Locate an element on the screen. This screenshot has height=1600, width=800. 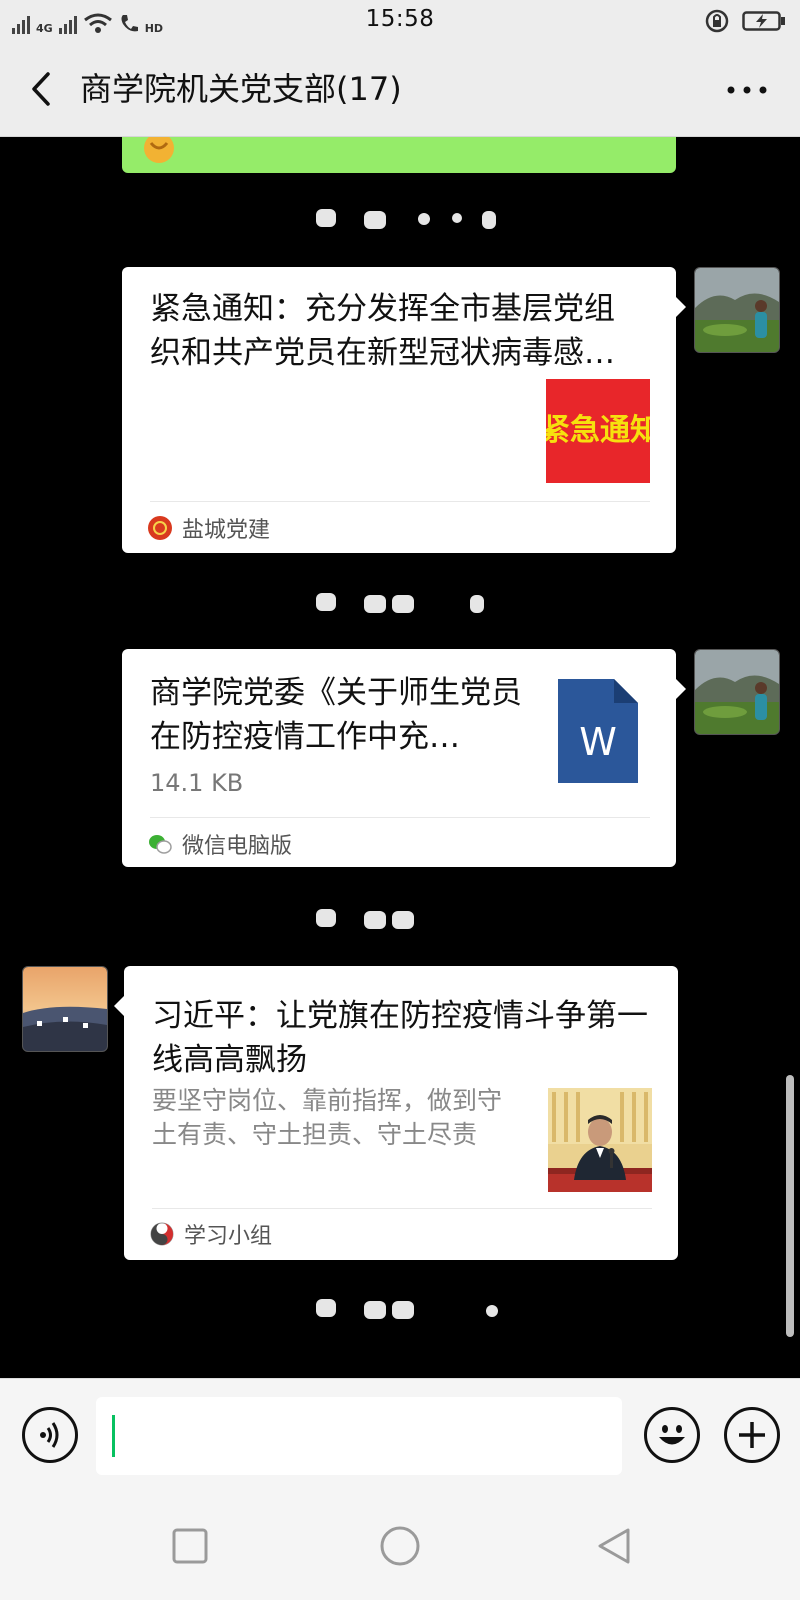
article-summary: 要坚守岗位、靠前指挥，做到守土有责、守土担责、守土尽责 is located at coordinates (327, 1117).